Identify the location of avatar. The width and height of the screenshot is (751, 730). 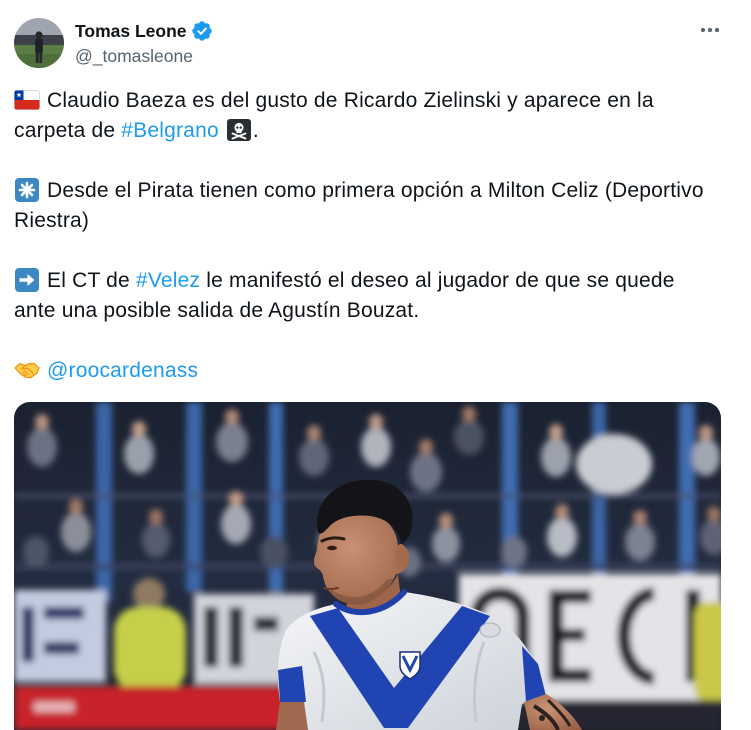
(39, 43).